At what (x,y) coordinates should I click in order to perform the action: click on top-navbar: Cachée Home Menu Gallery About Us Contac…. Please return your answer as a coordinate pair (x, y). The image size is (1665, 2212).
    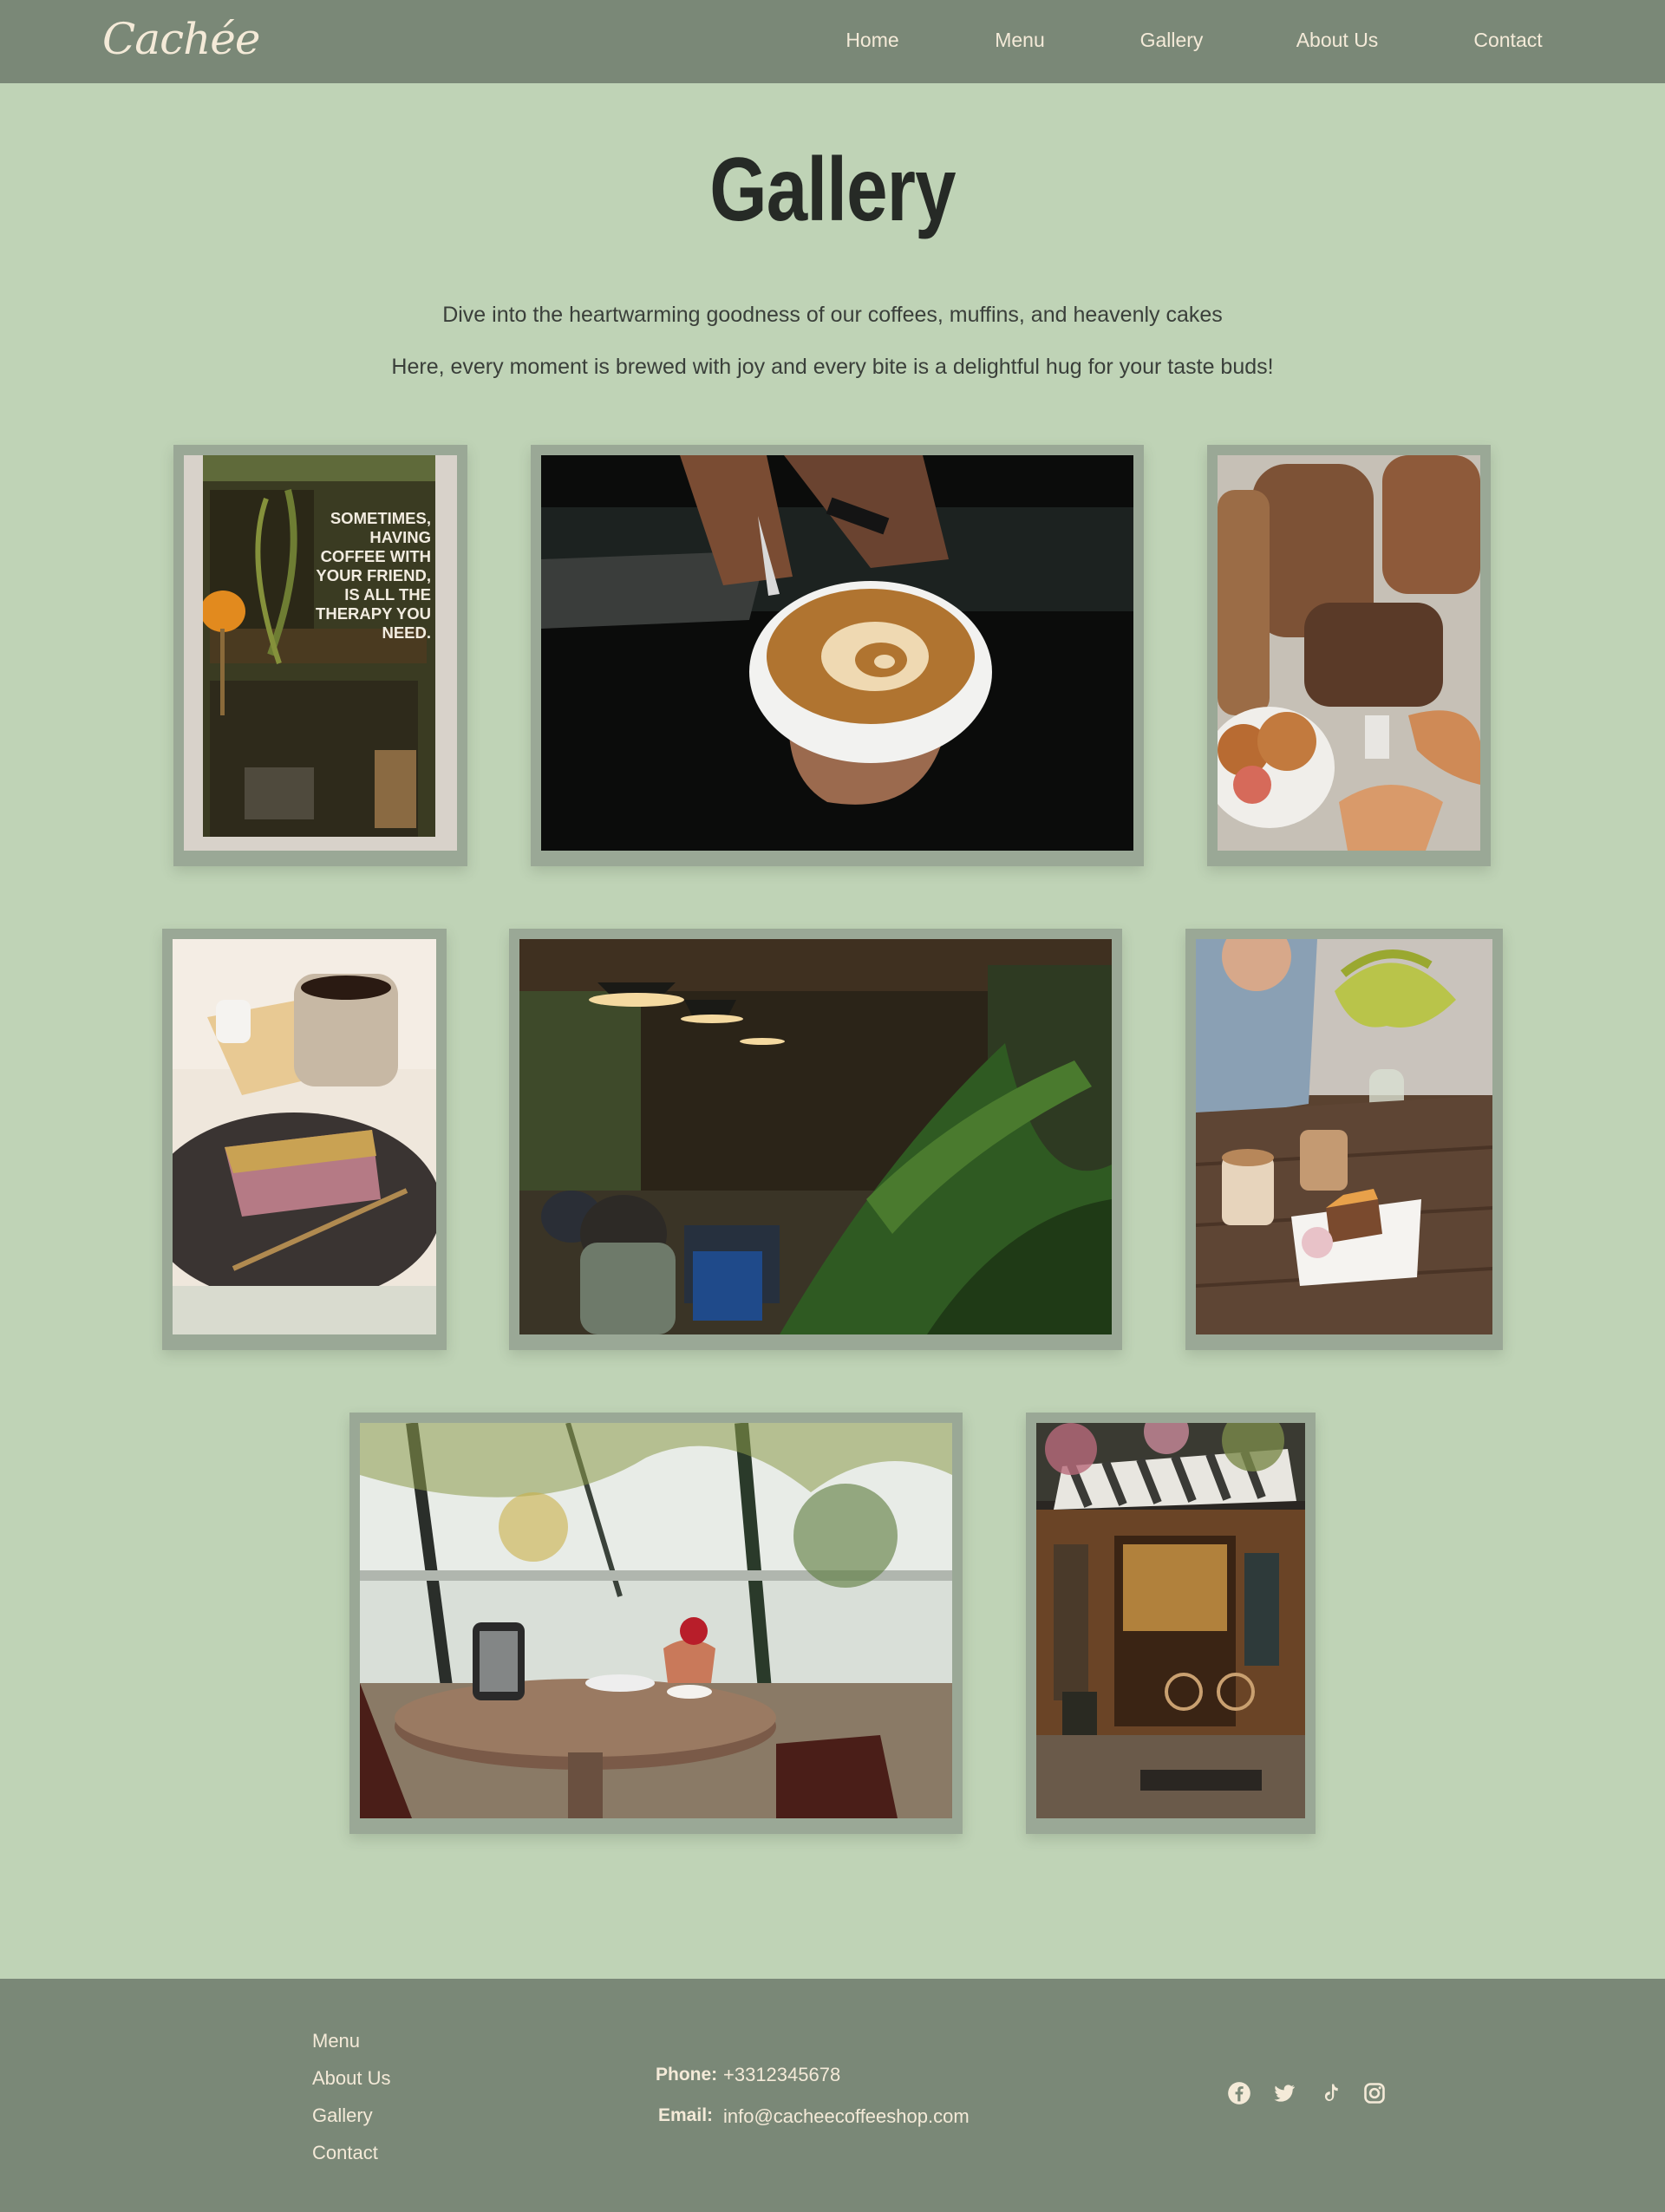
    Looking at the image, I should click on (832, 41).